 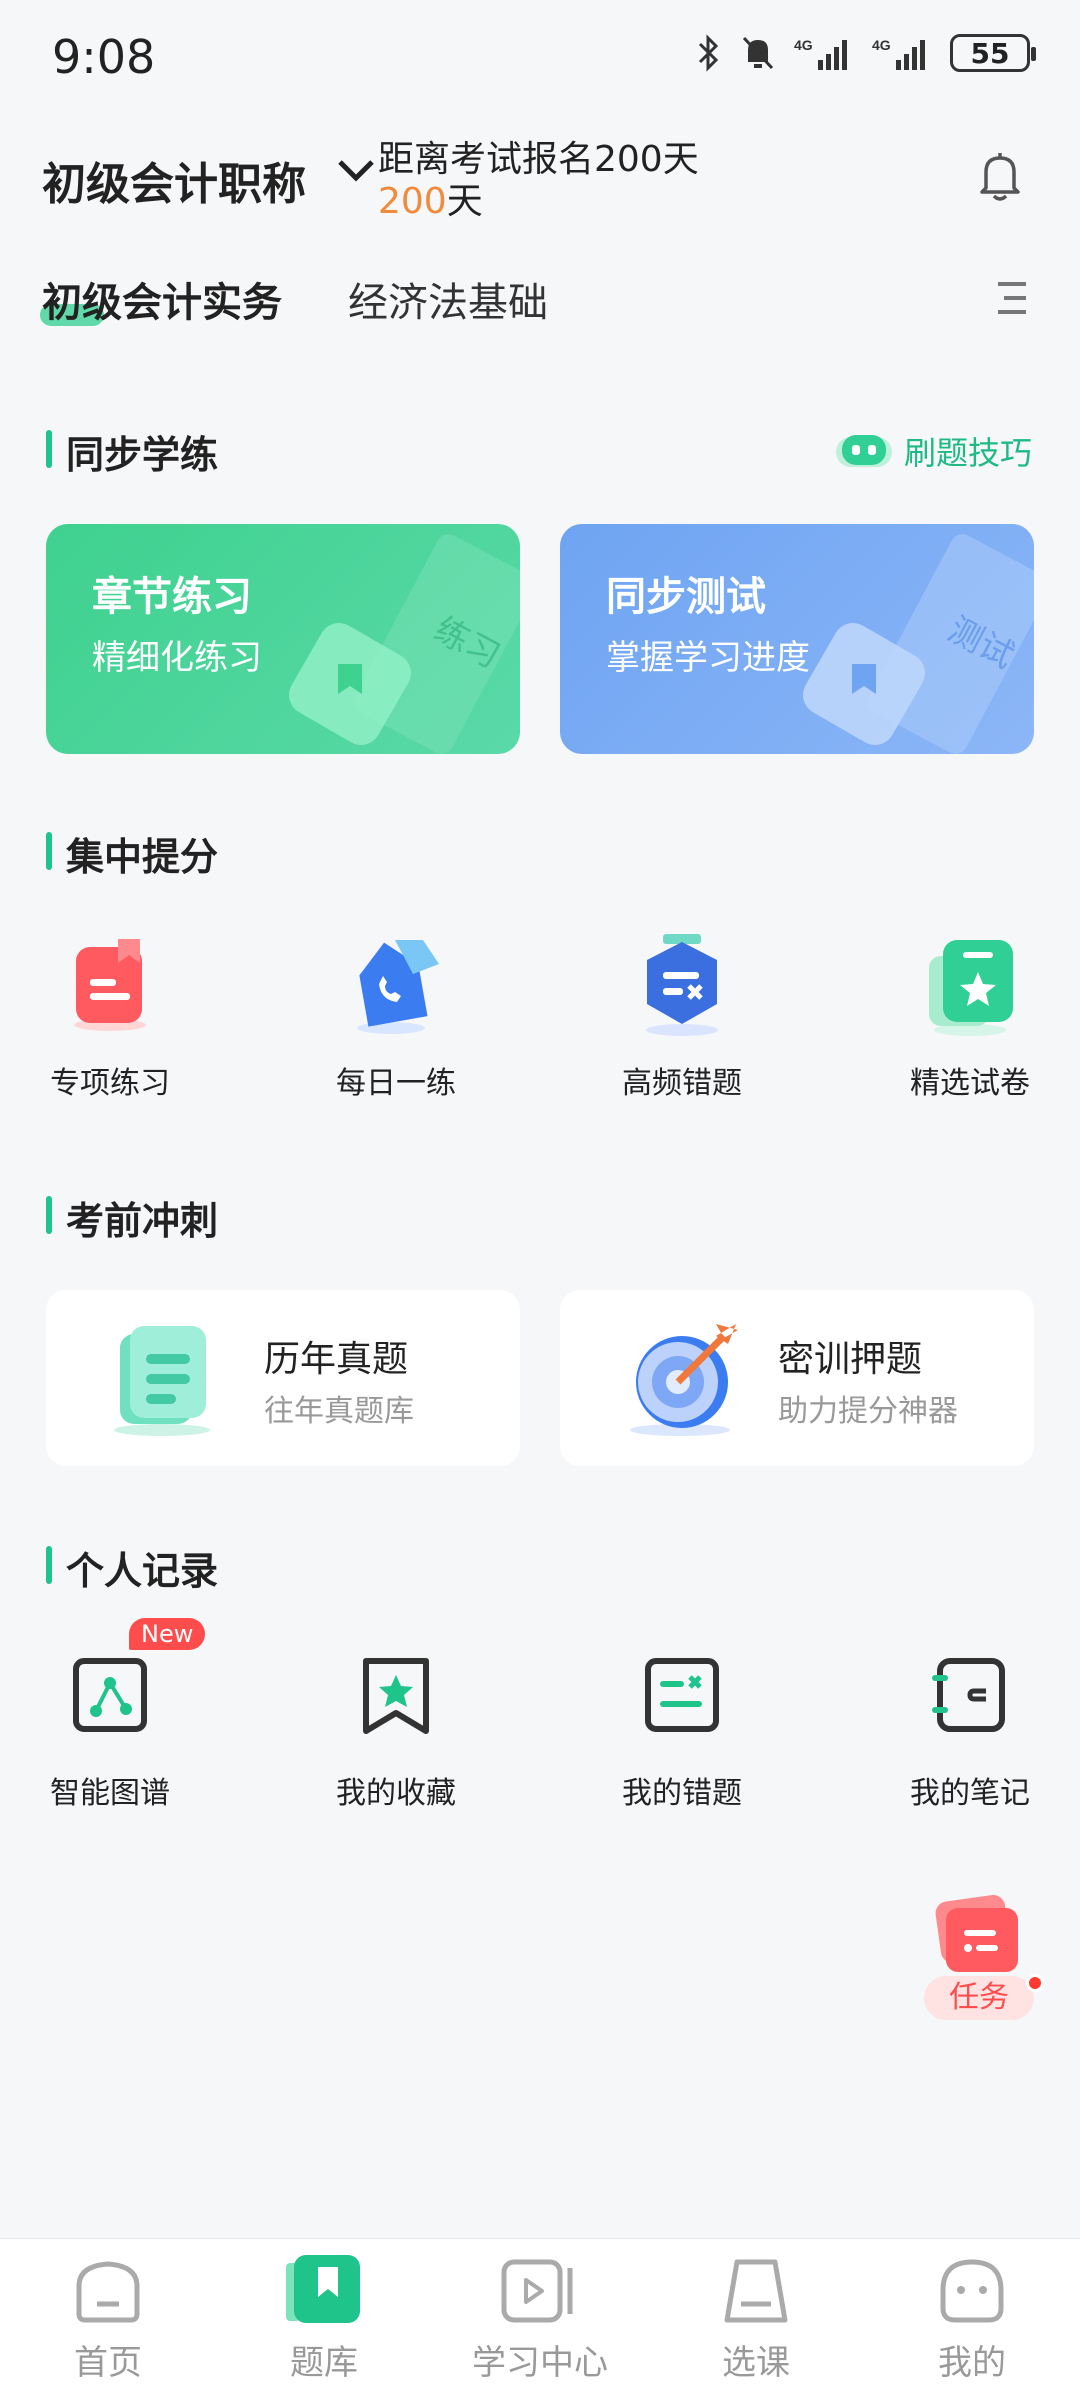 I want to click on tab-accounting-practice: 初级会计实务, so click(x=161, y=299).